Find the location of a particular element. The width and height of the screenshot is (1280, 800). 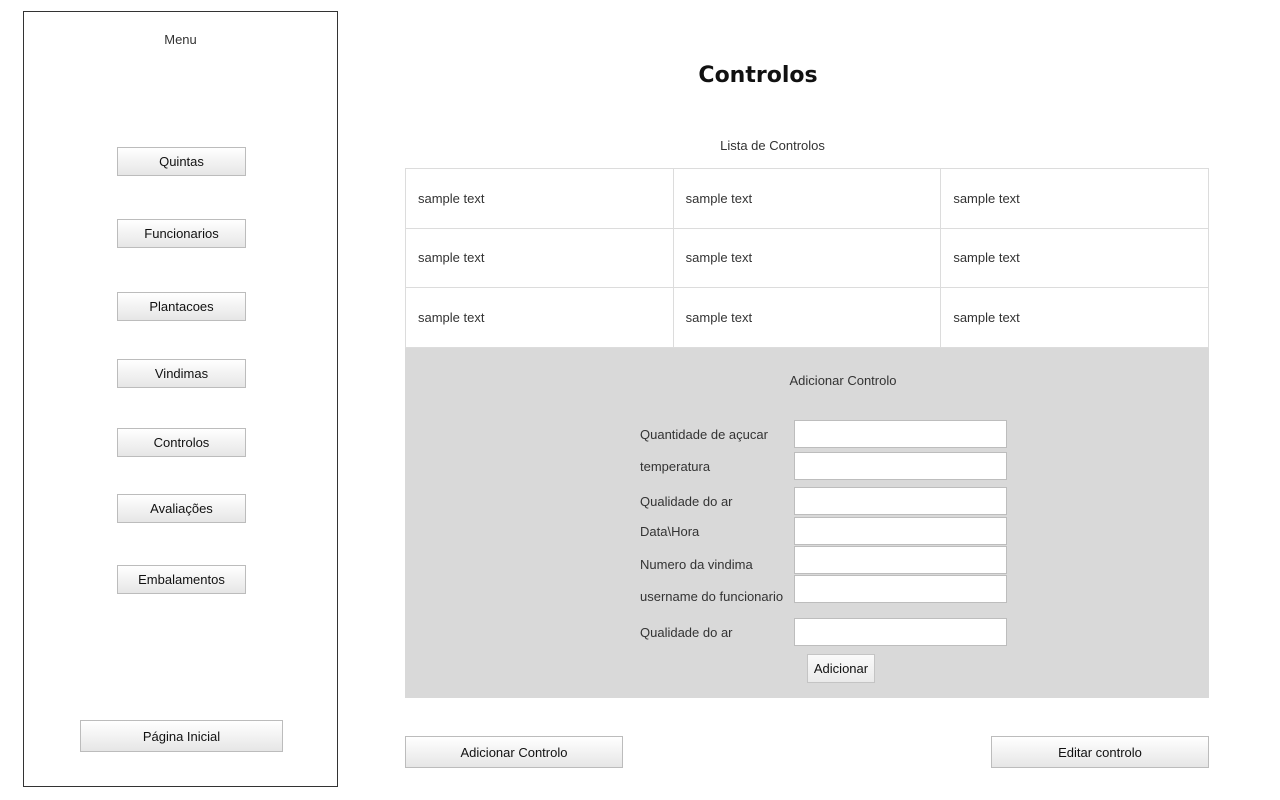

harvest-number-field is located at coordinates (900, 560).